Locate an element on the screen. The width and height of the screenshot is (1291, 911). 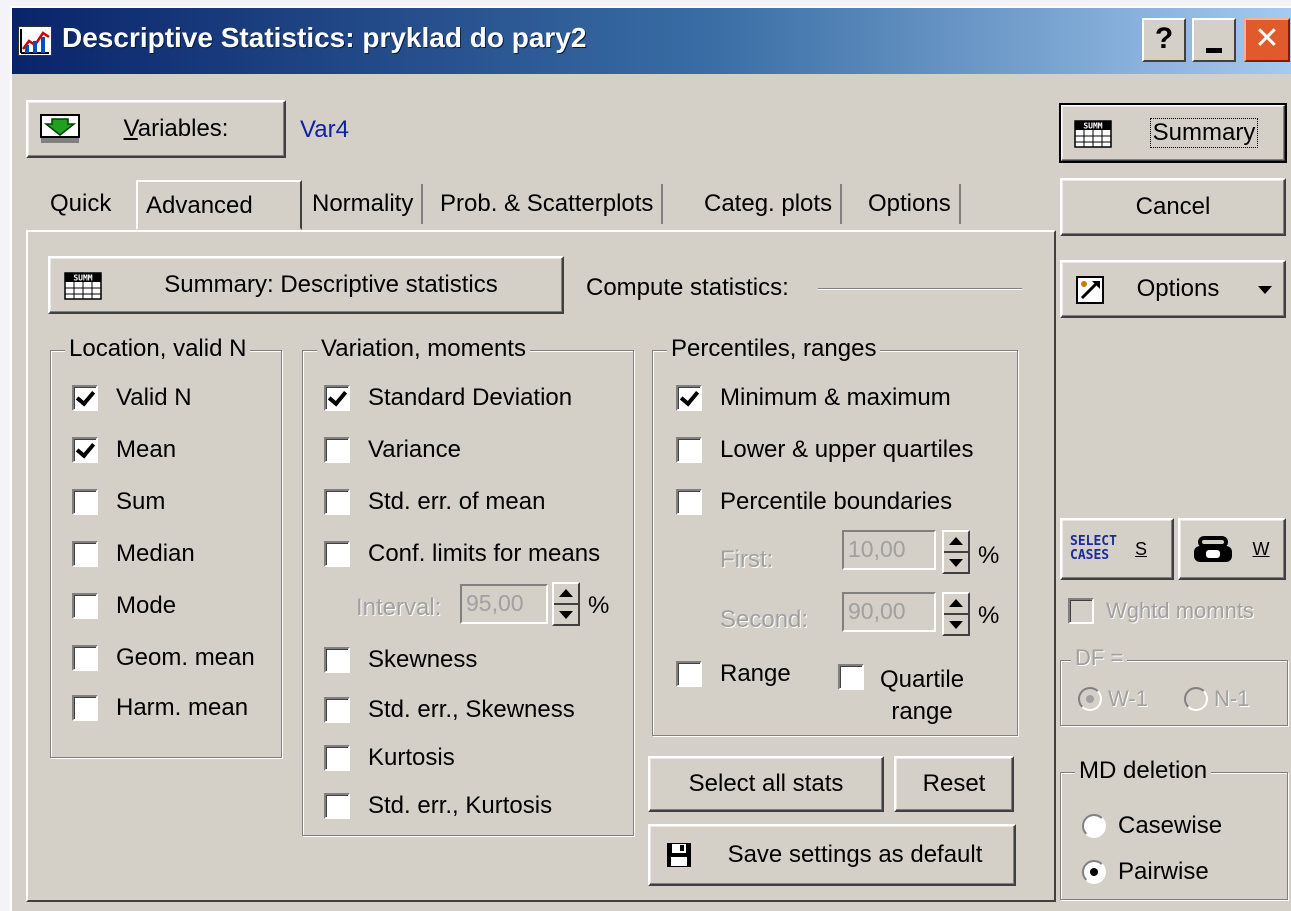
summary-button: SUMM Summary is located at coordinates (1173, 133).